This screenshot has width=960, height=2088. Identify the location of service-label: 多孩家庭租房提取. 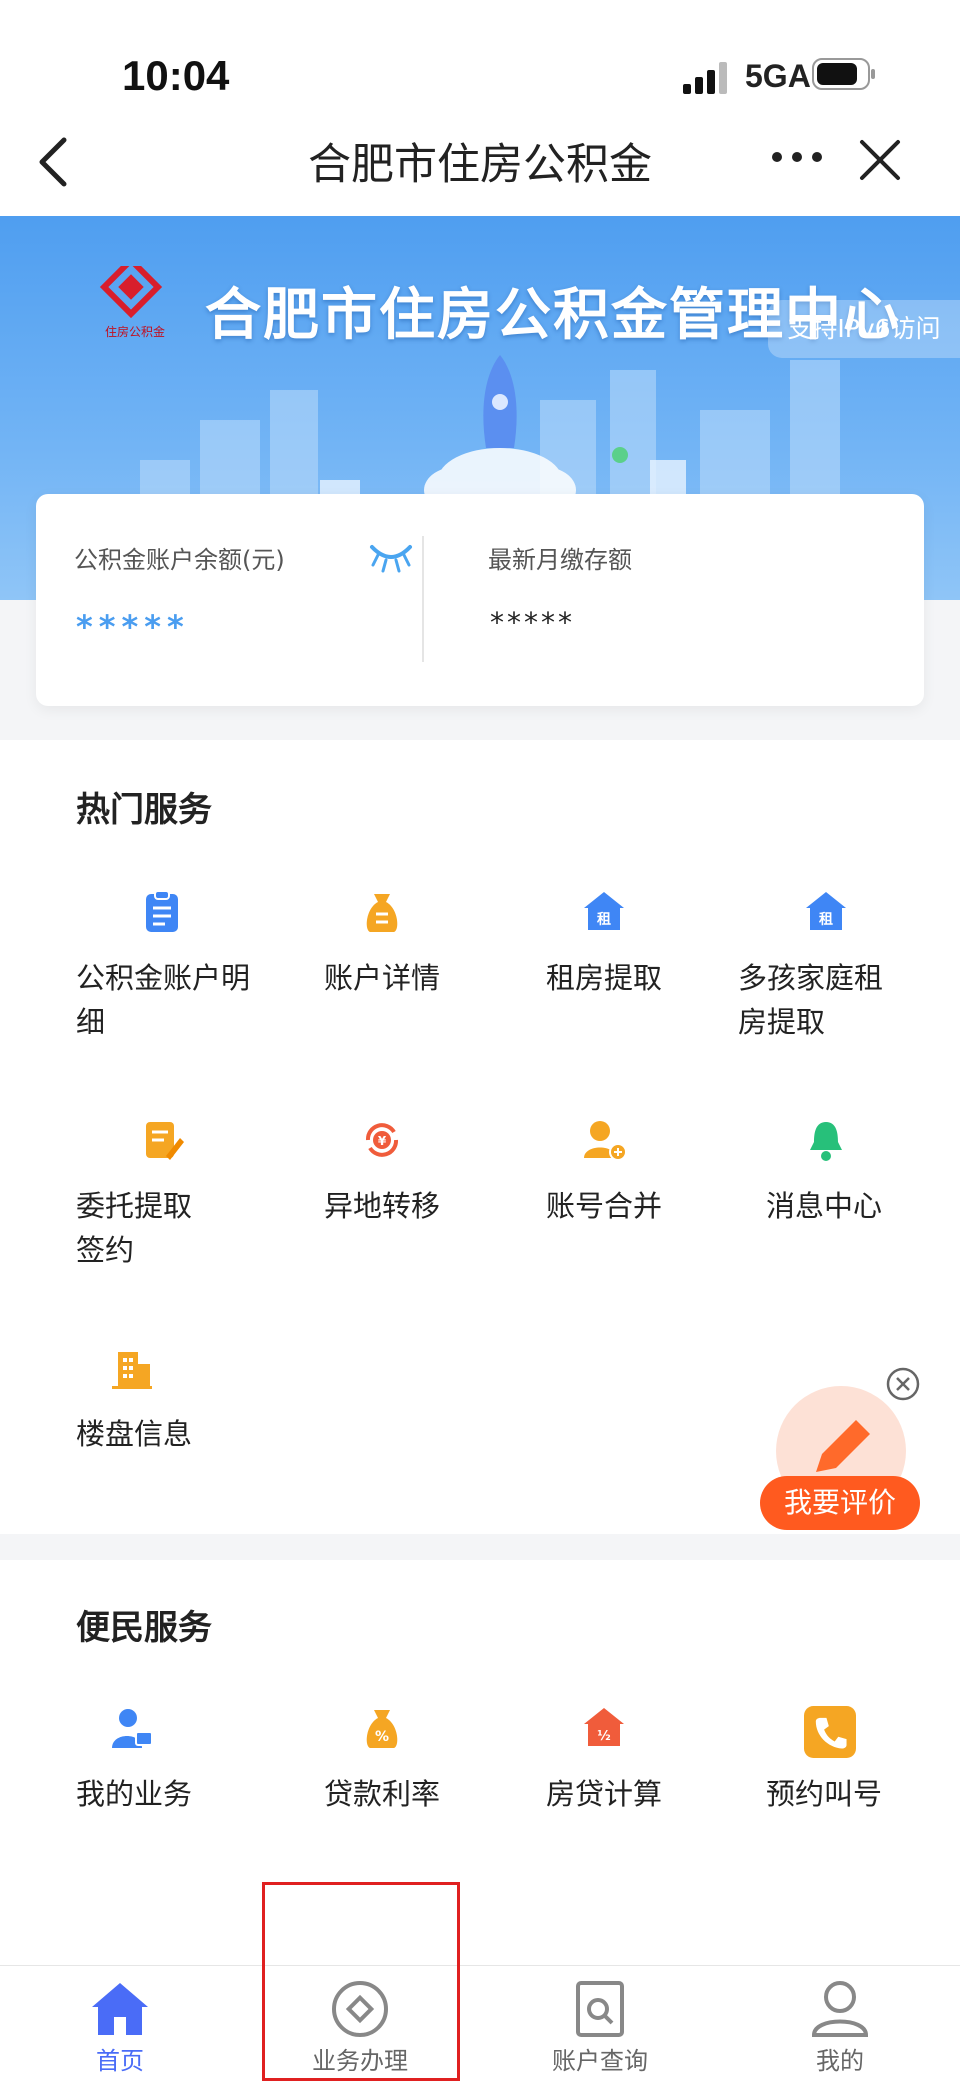
(811, 1000).